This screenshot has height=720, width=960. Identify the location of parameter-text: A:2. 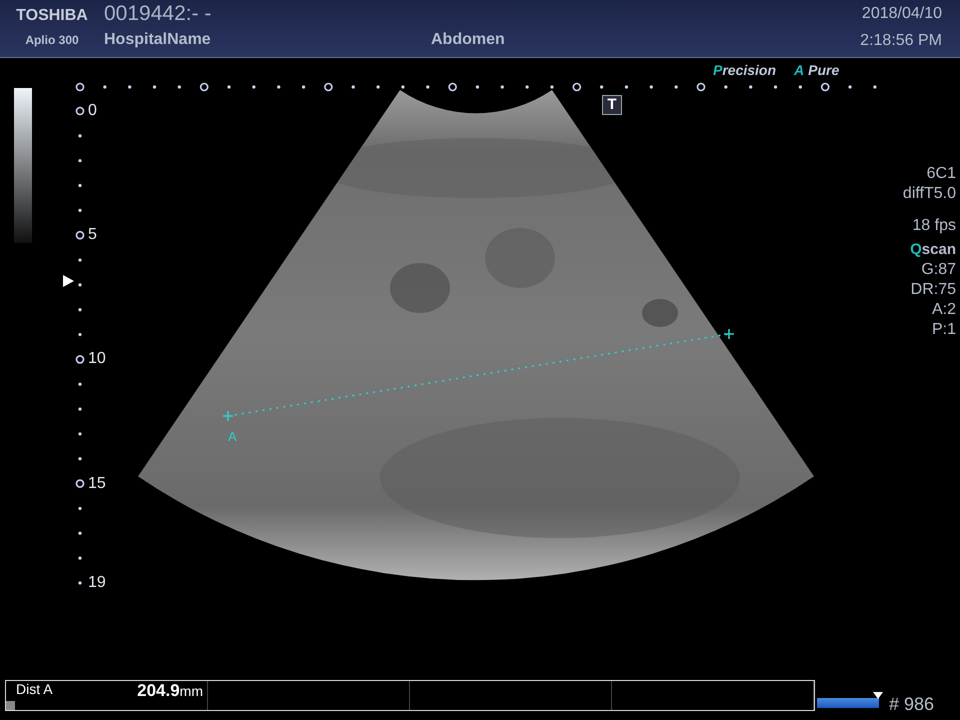
(944, 310).